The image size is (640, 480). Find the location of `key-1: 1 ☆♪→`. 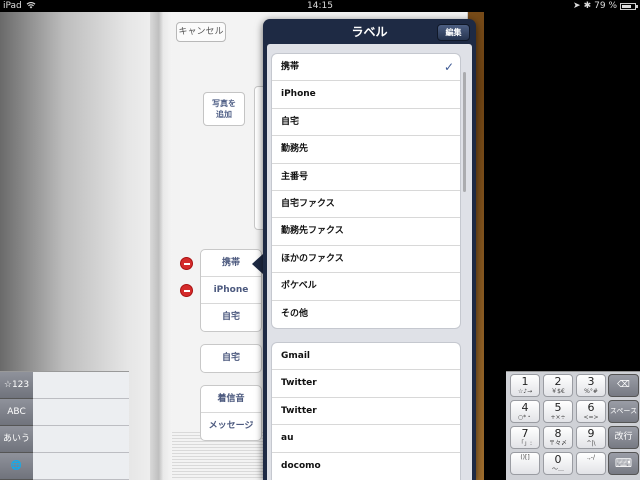

key-1: 1 ☆♪→ is located at coordinates (525, 385).